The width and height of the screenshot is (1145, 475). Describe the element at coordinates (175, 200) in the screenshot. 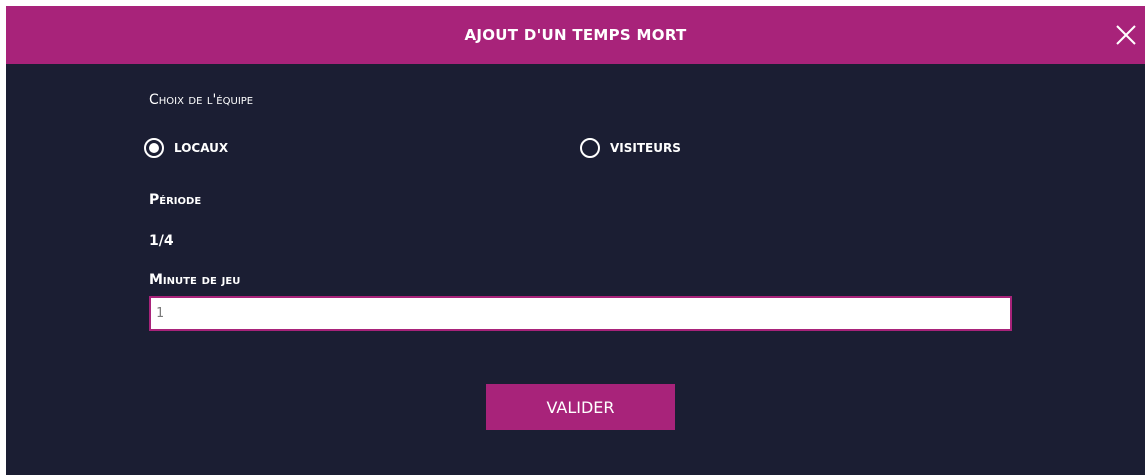

I see `period-label: Période` at that location.